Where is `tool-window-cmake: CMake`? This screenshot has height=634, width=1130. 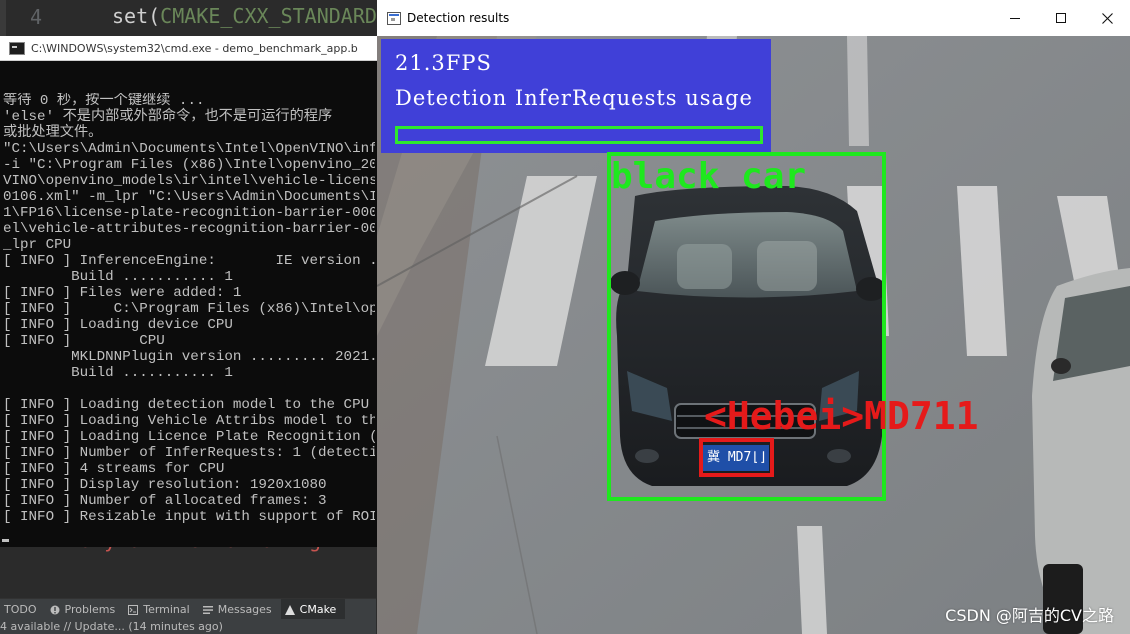 tool-window-cmake: CMake is located at coordinates (313, 609).